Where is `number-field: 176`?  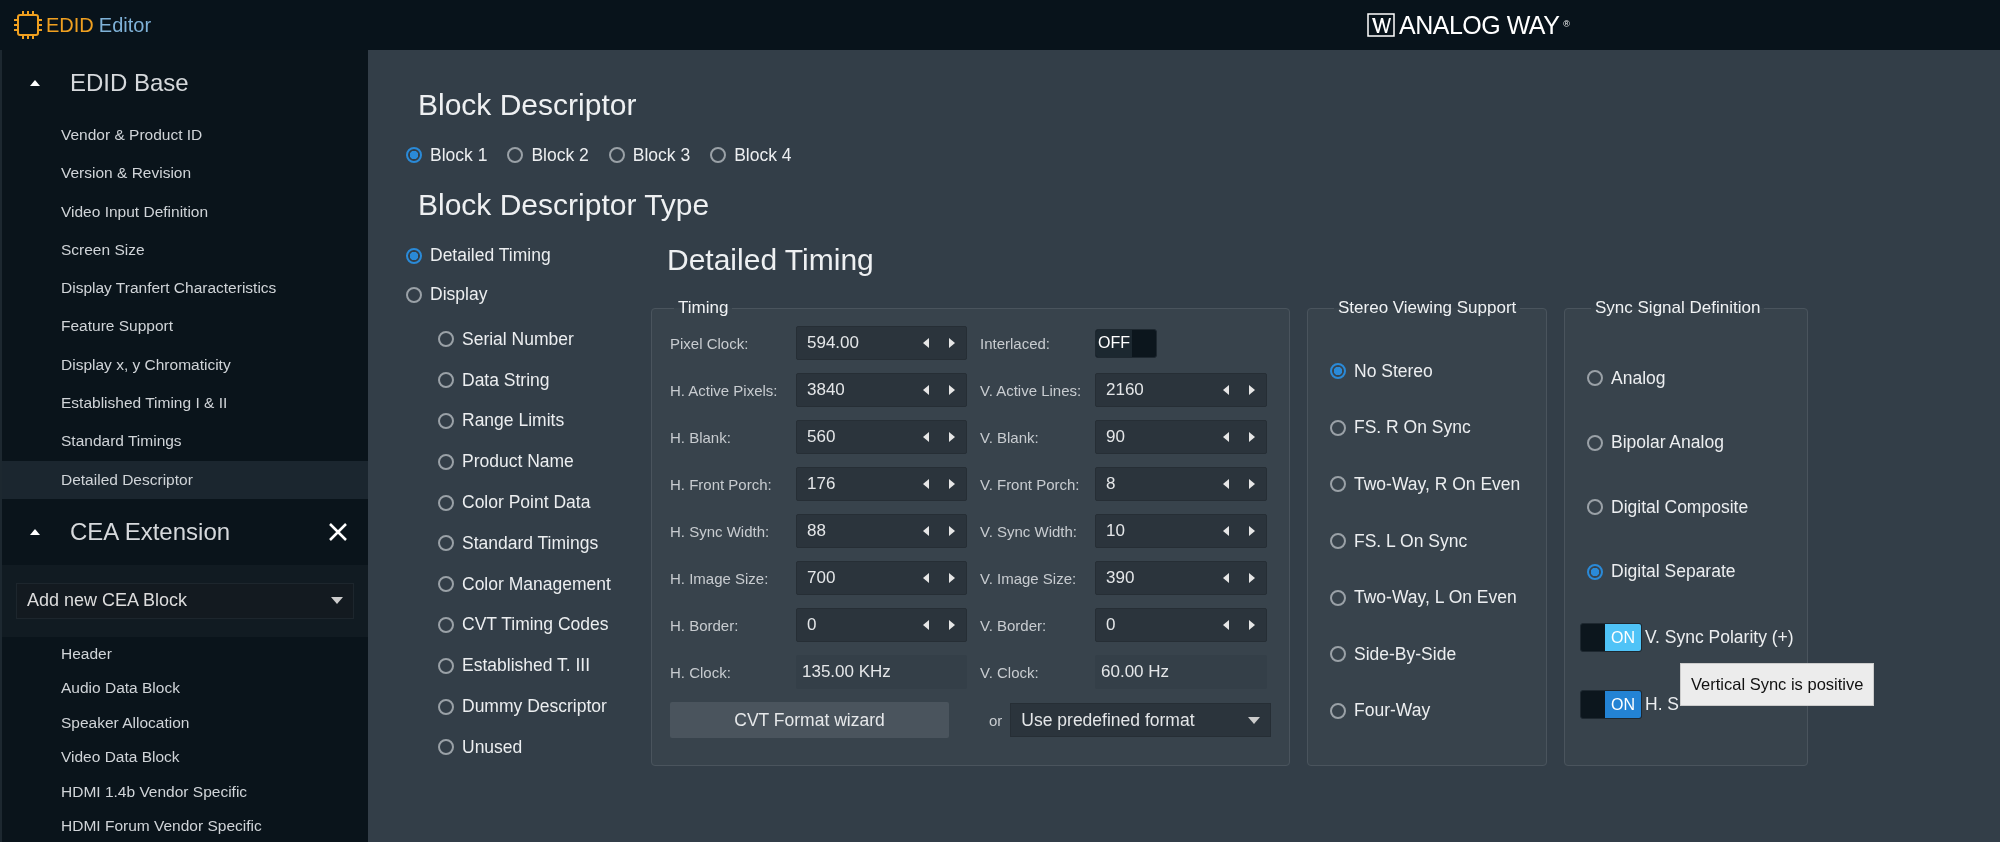 number-field: 176 is located at coordinates (881, 484).